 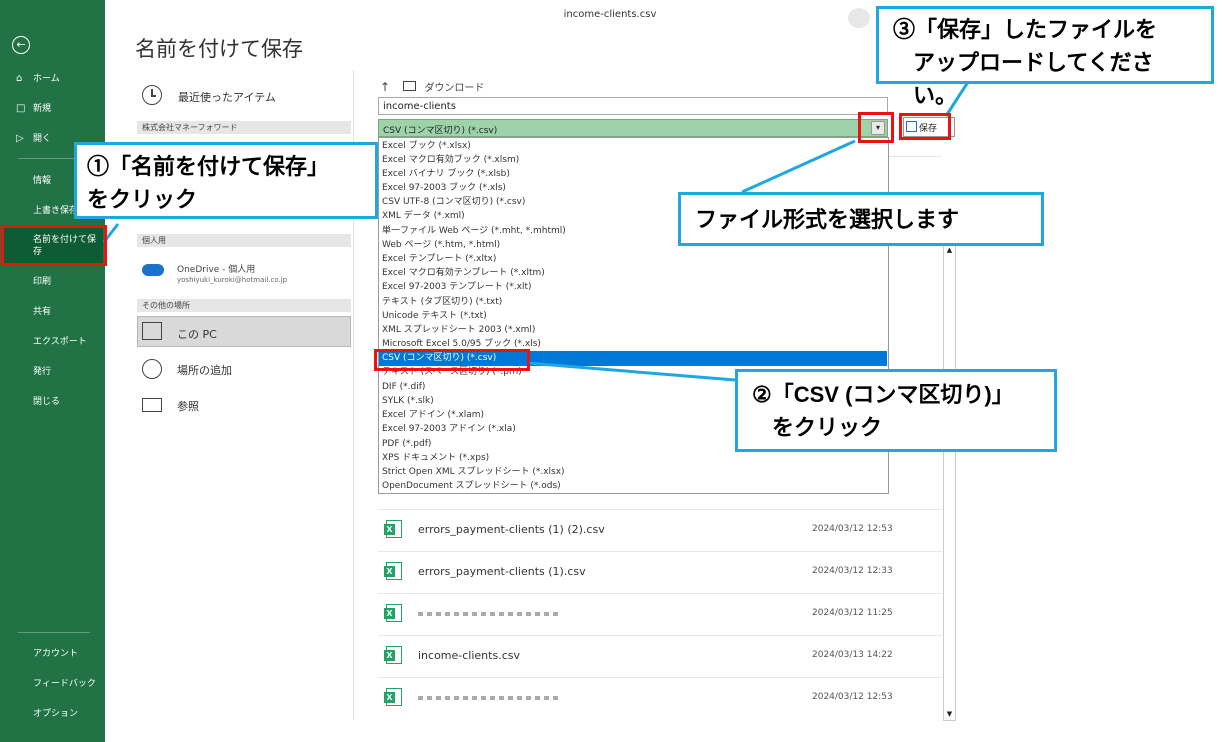 I want to click on highlight-save-button, so click(x=925, y=126).